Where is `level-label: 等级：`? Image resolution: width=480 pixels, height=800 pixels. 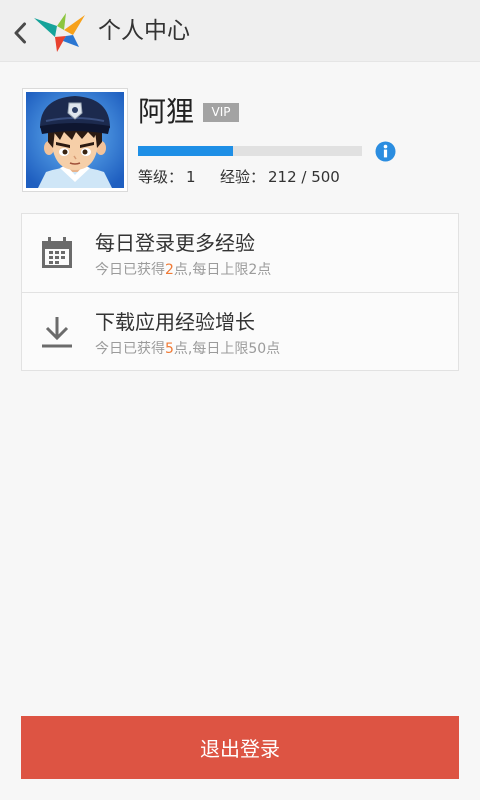 level-label: 等级： is located at coordinates (161, 177).